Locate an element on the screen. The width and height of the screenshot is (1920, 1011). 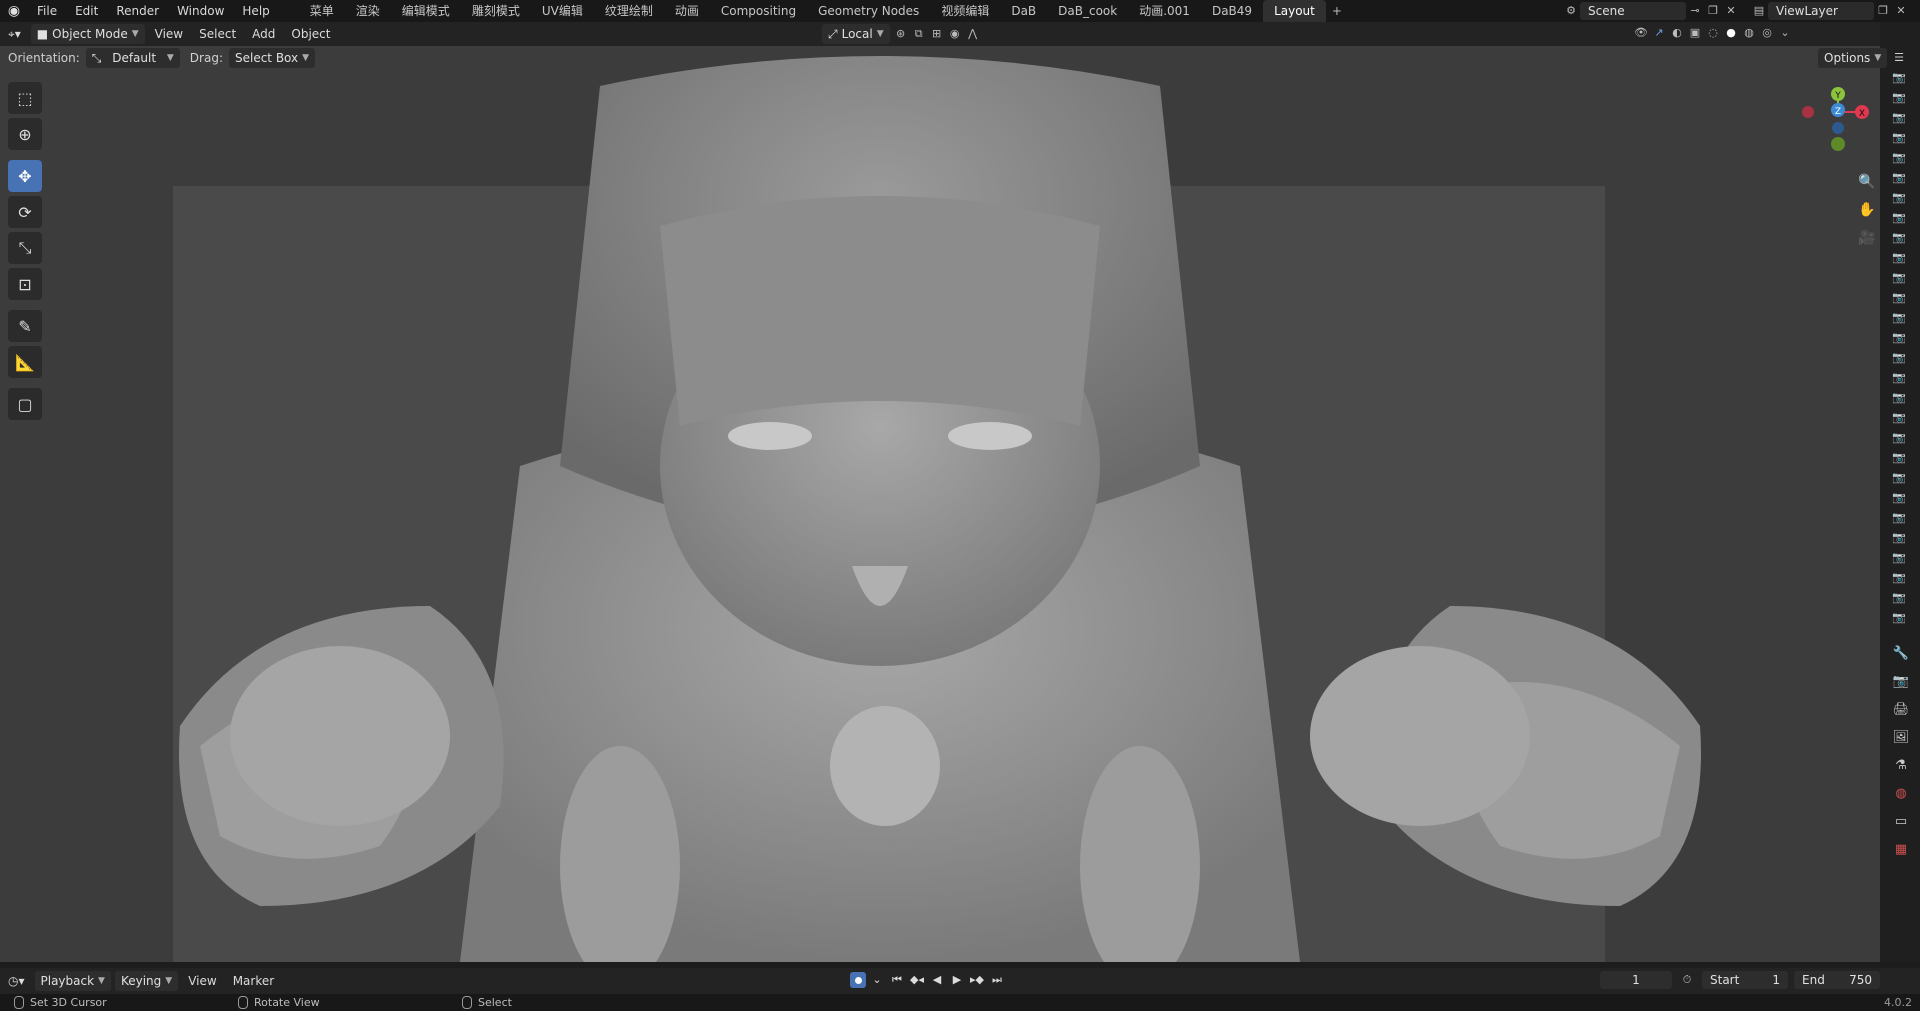
annotate-tool-icon: ✎ is located at coordinates (25, 326).